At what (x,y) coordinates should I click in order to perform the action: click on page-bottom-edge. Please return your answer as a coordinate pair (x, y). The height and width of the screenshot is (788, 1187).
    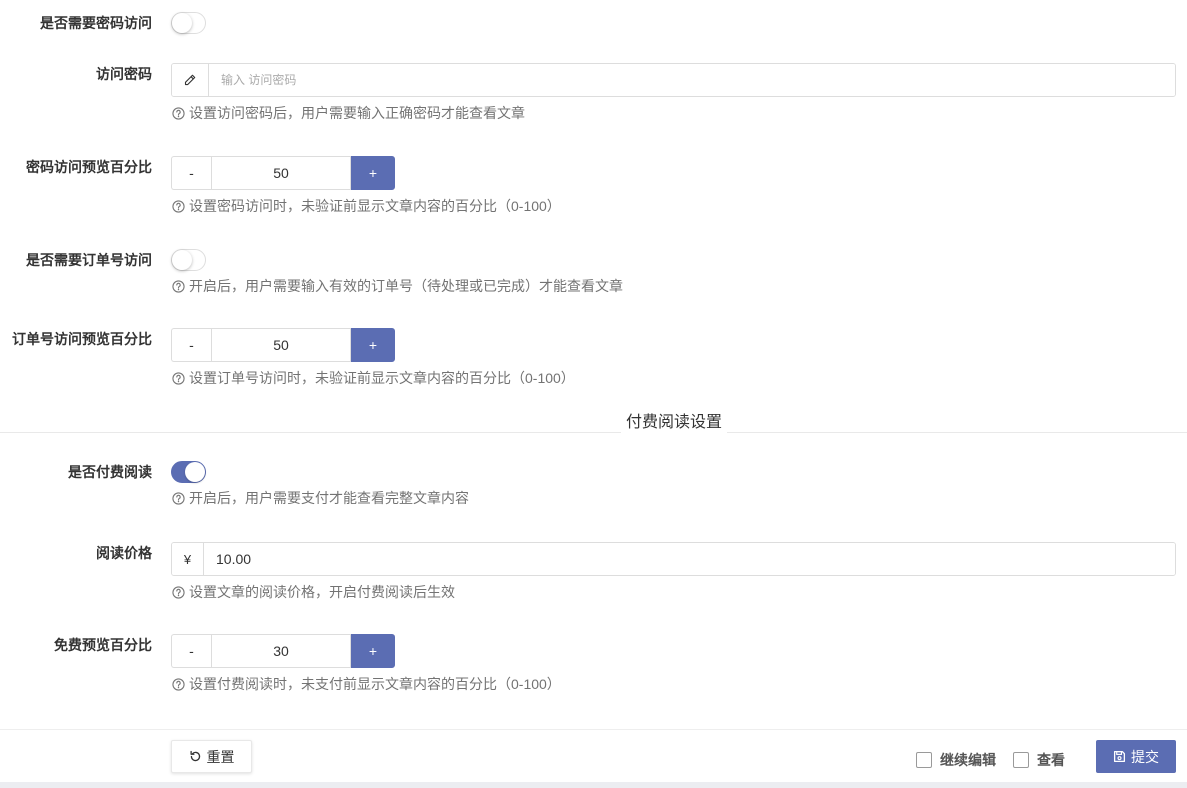
    Looking at the image, I should click on (593, 785).